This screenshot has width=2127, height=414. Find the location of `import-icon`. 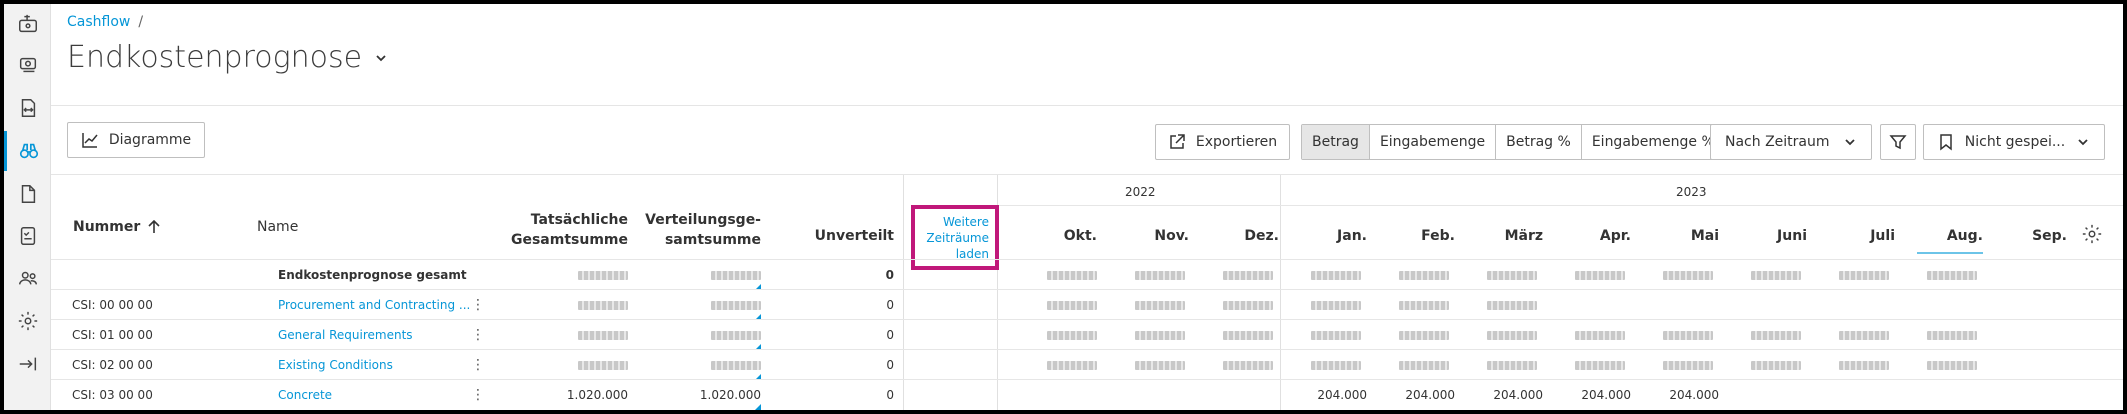

import-icon is located at coordinates (27, 24).